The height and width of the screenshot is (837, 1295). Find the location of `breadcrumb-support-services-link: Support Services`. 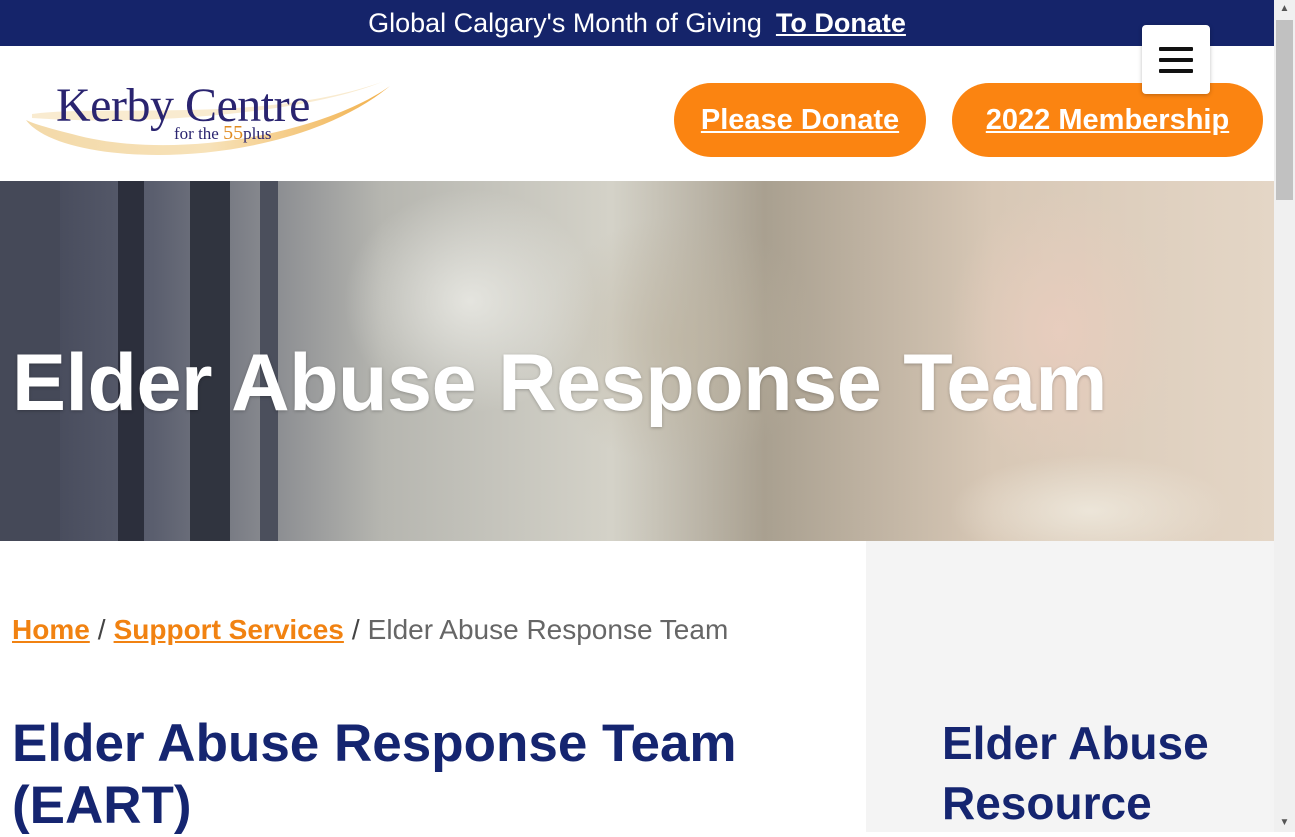

breadcrumb-support-services-link: Support Services is located at coordinates (229, 629).